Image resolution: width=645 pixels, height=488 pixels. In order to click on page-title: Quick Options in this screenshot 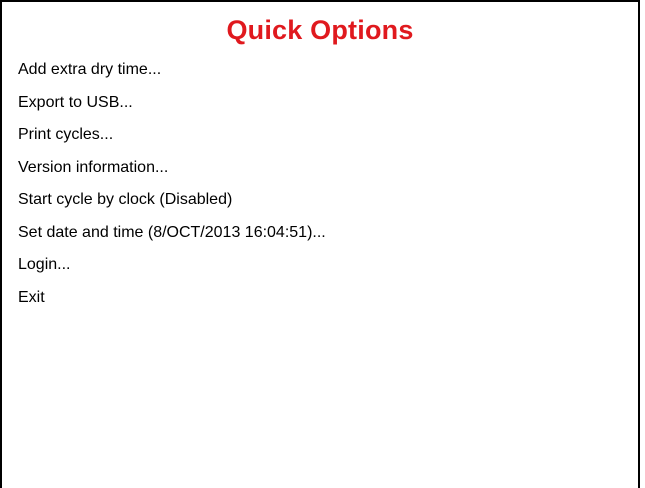, I will do `click(320, 30)`.